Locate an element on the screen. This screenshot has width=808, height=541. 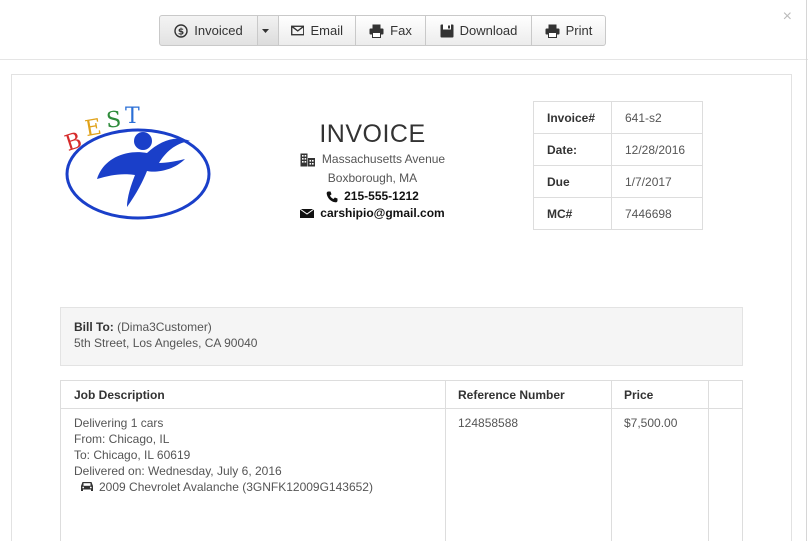
download-button: Download is located at coordinates (479, 30).